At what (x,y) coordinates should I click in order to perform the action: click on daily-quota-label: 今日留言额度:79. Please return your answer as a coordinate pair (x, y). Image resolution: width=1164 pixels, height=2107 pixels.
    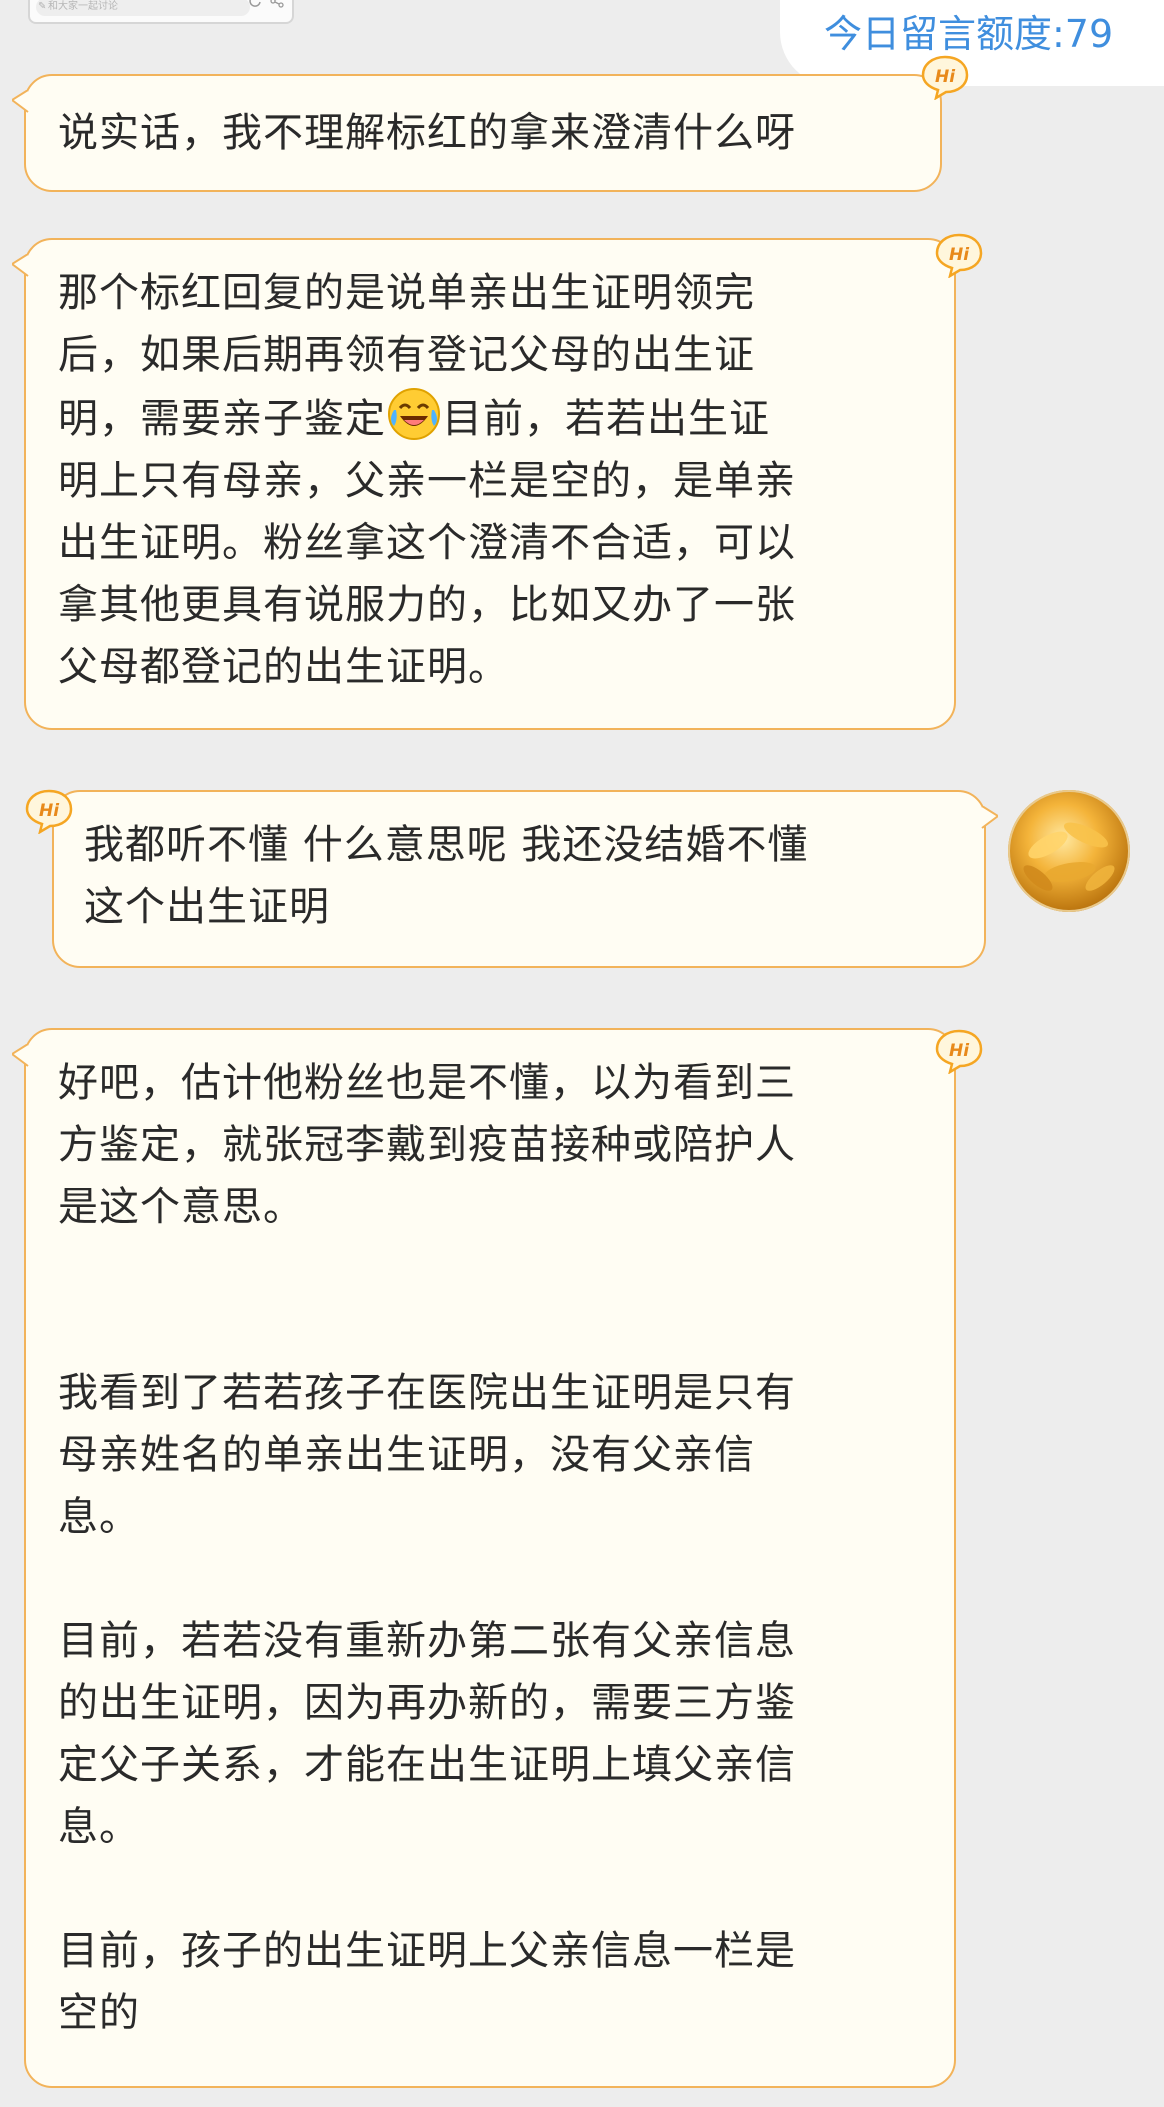
    Looking at the image, I should click on (969, 34).